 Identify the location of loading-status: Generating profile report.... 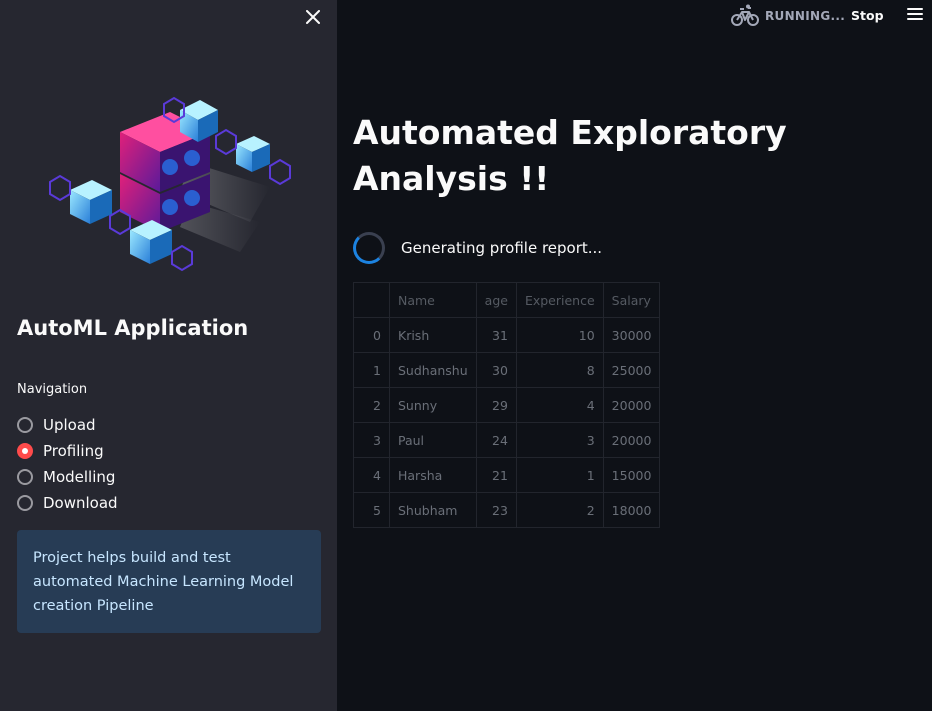
(477, 248).